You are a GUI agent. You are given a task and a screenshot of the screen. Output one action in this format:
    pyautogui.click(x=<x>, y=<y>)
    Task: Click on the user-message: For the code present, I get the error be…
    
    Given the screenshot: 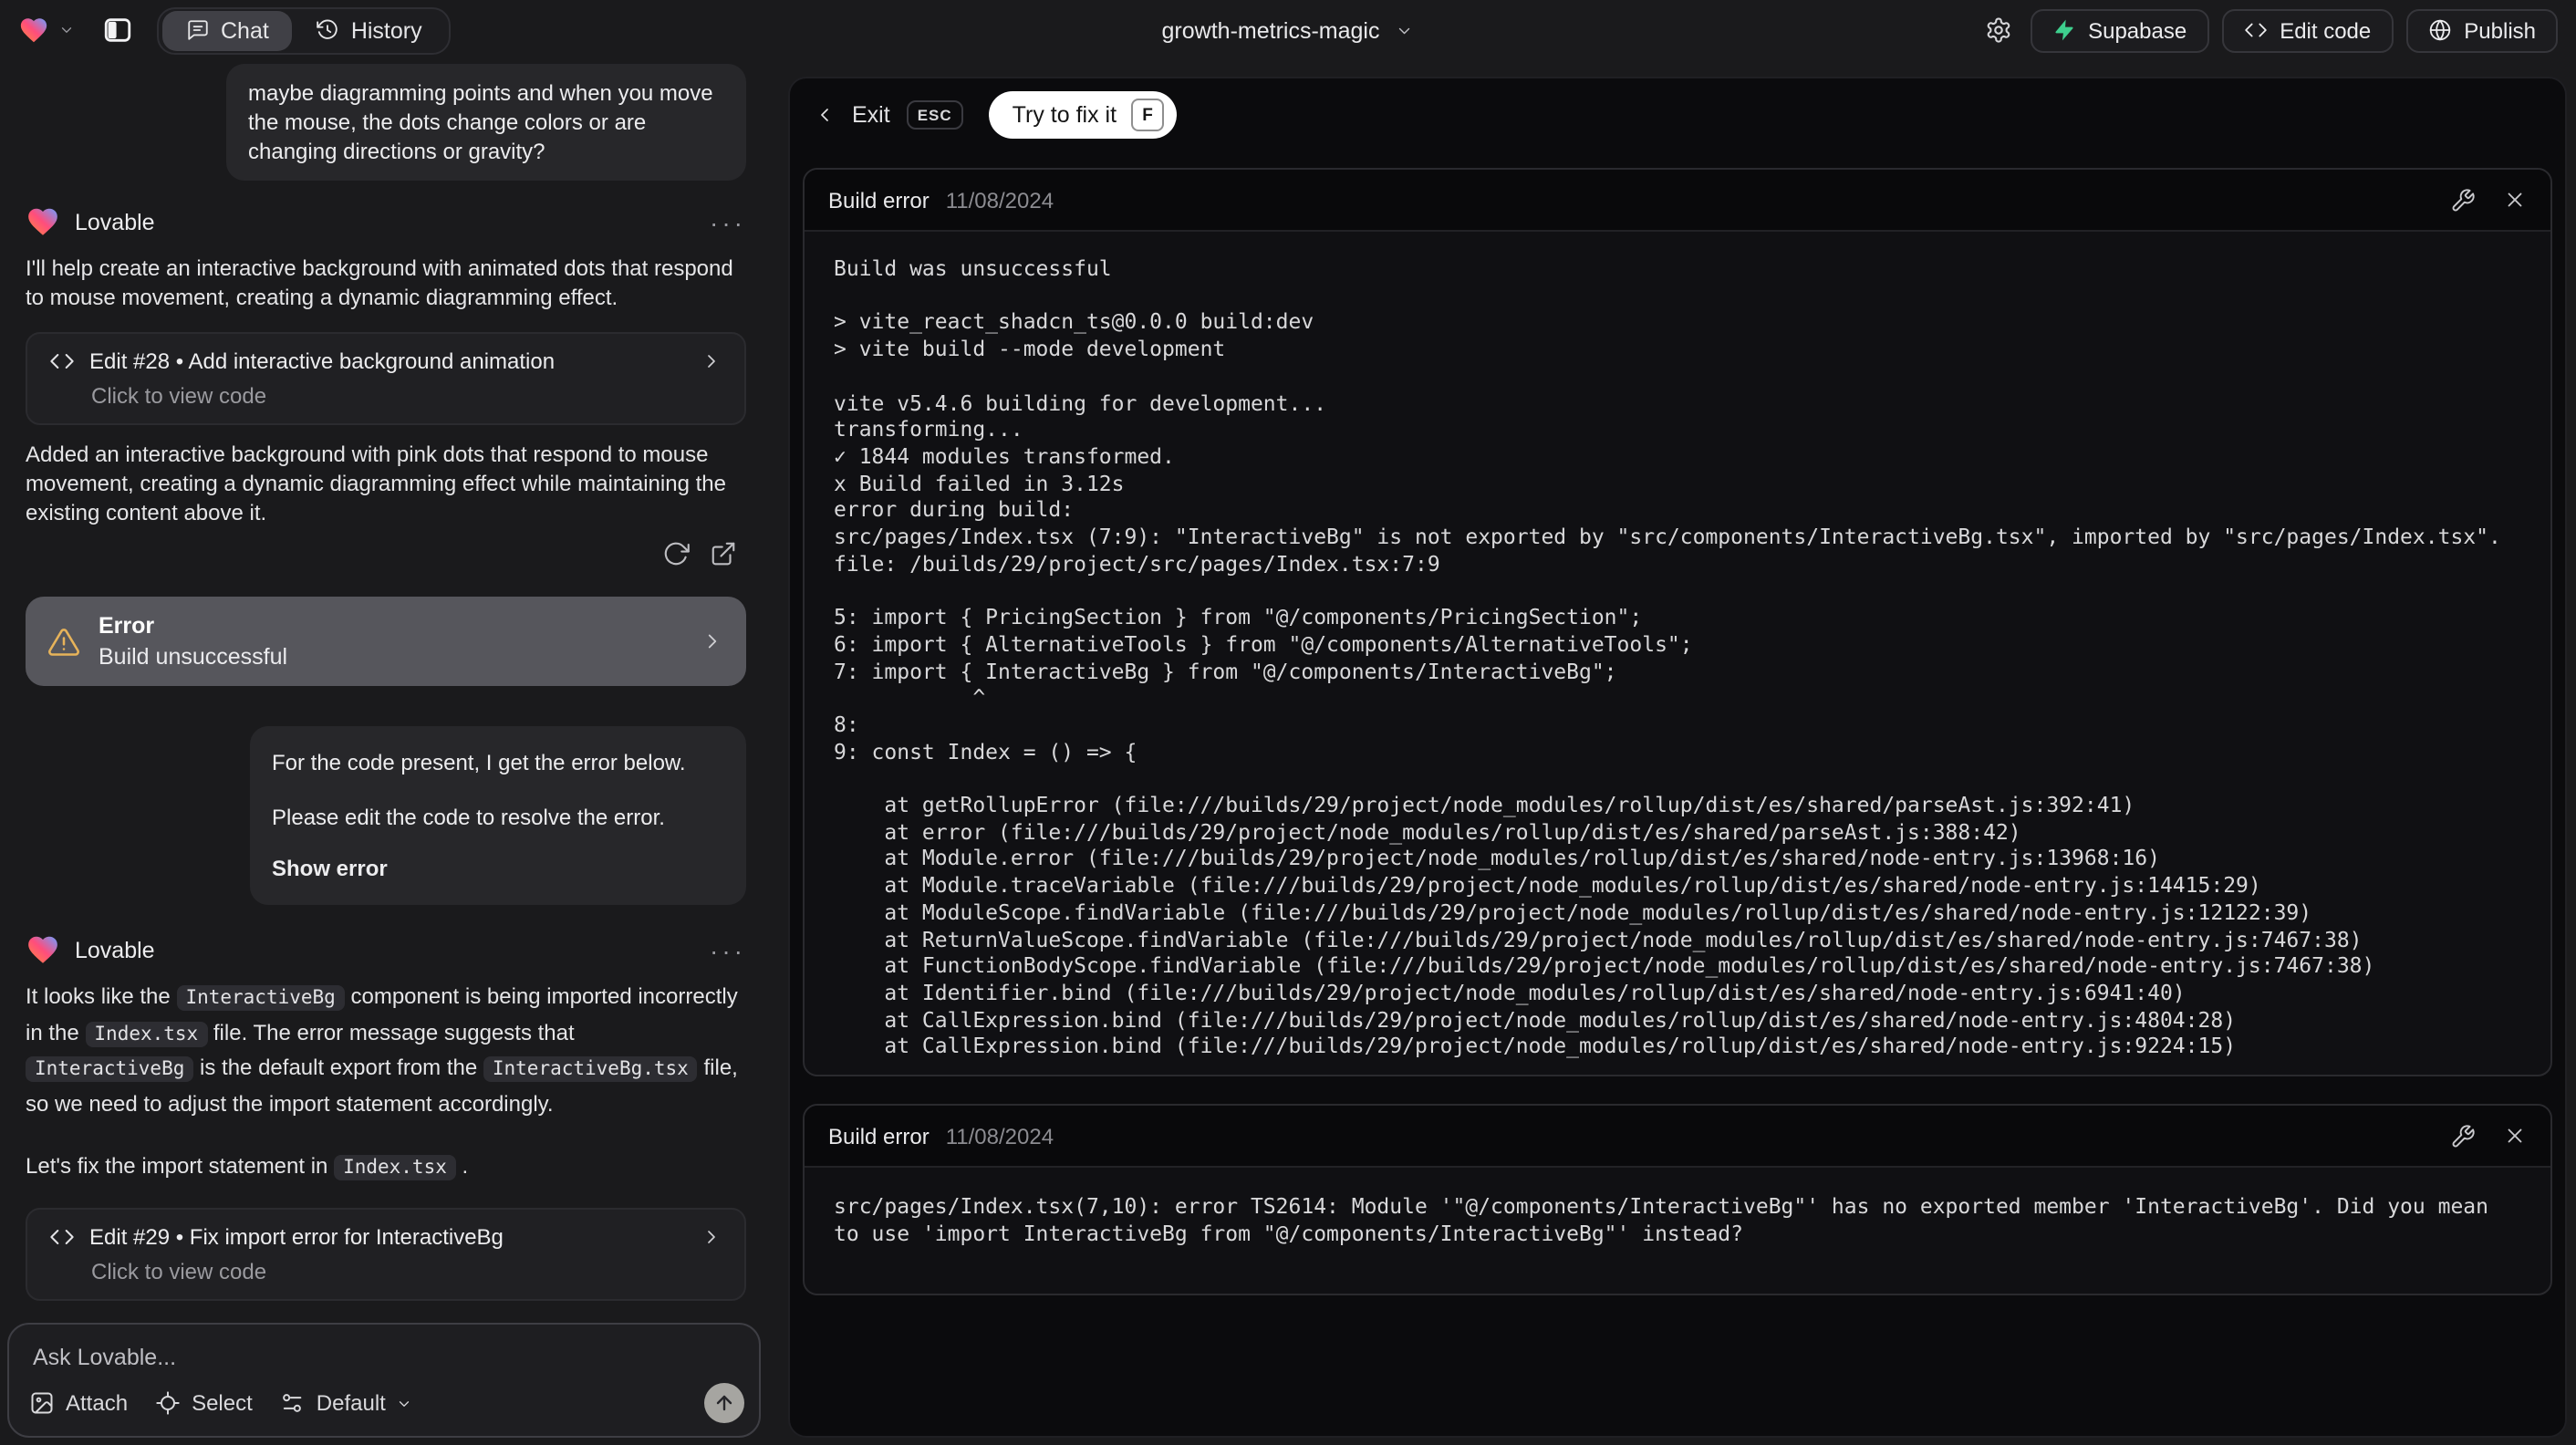 What is the action you would take?
    pyautogui.click(x=498, y=815)
    